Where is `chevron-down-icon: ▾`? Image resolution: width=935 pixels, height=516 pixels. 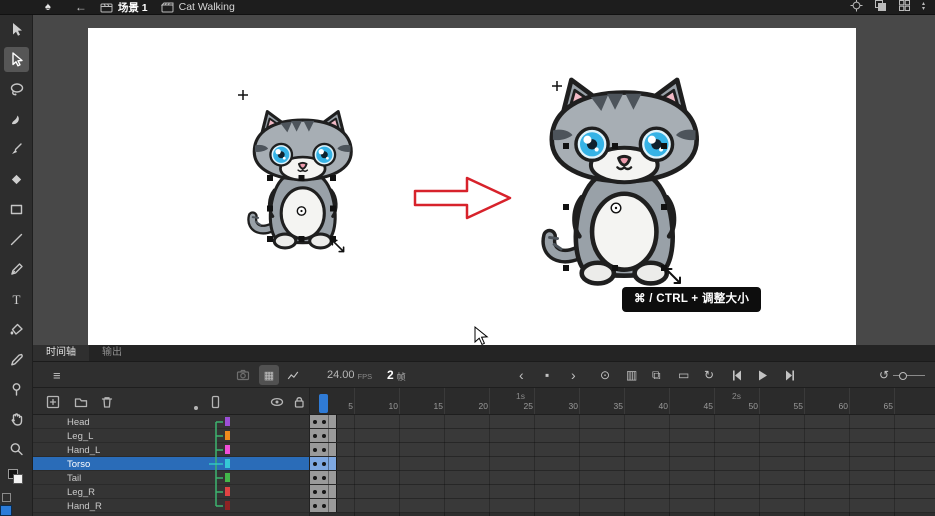 chevron-down-icon: ▾ is located at coordinates (923, 9).